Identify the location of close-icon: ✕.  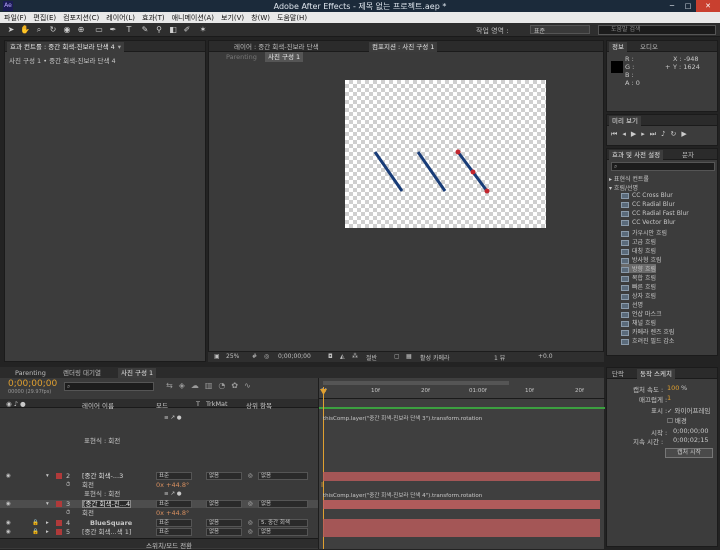
(708, 6).